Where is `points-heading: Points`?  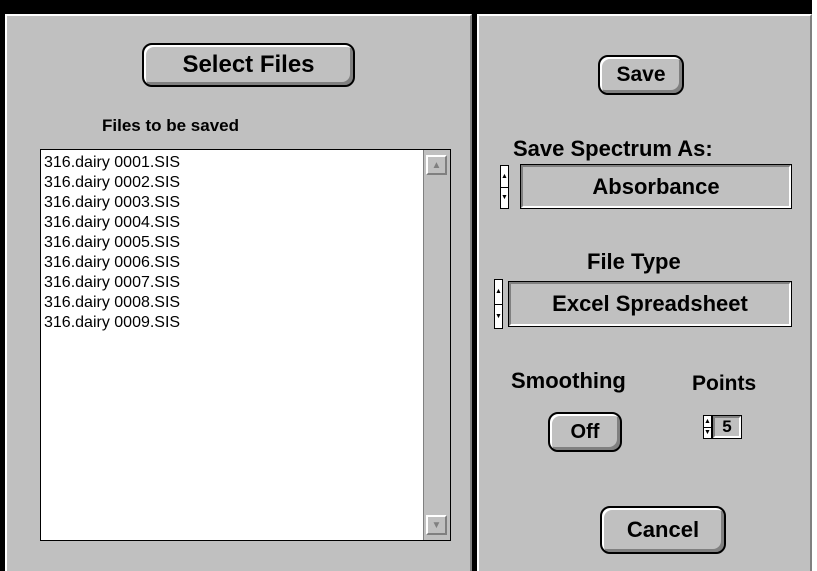 points-heading: Points is located at coordinates (724, 383).